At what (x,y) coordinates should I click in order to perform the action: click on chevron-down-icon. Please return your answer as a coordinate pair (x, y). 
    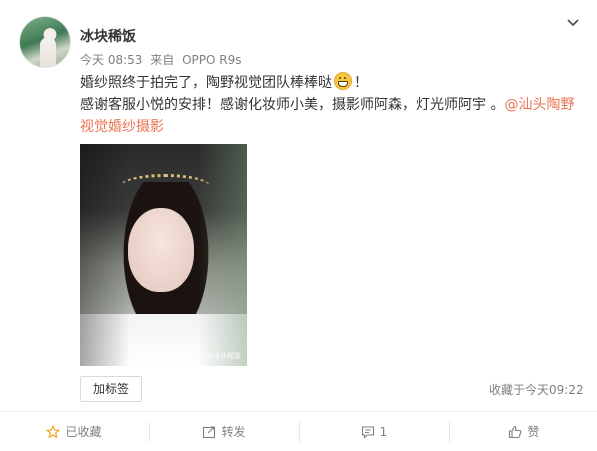
    Looking at the image, I should click on (573, 23).